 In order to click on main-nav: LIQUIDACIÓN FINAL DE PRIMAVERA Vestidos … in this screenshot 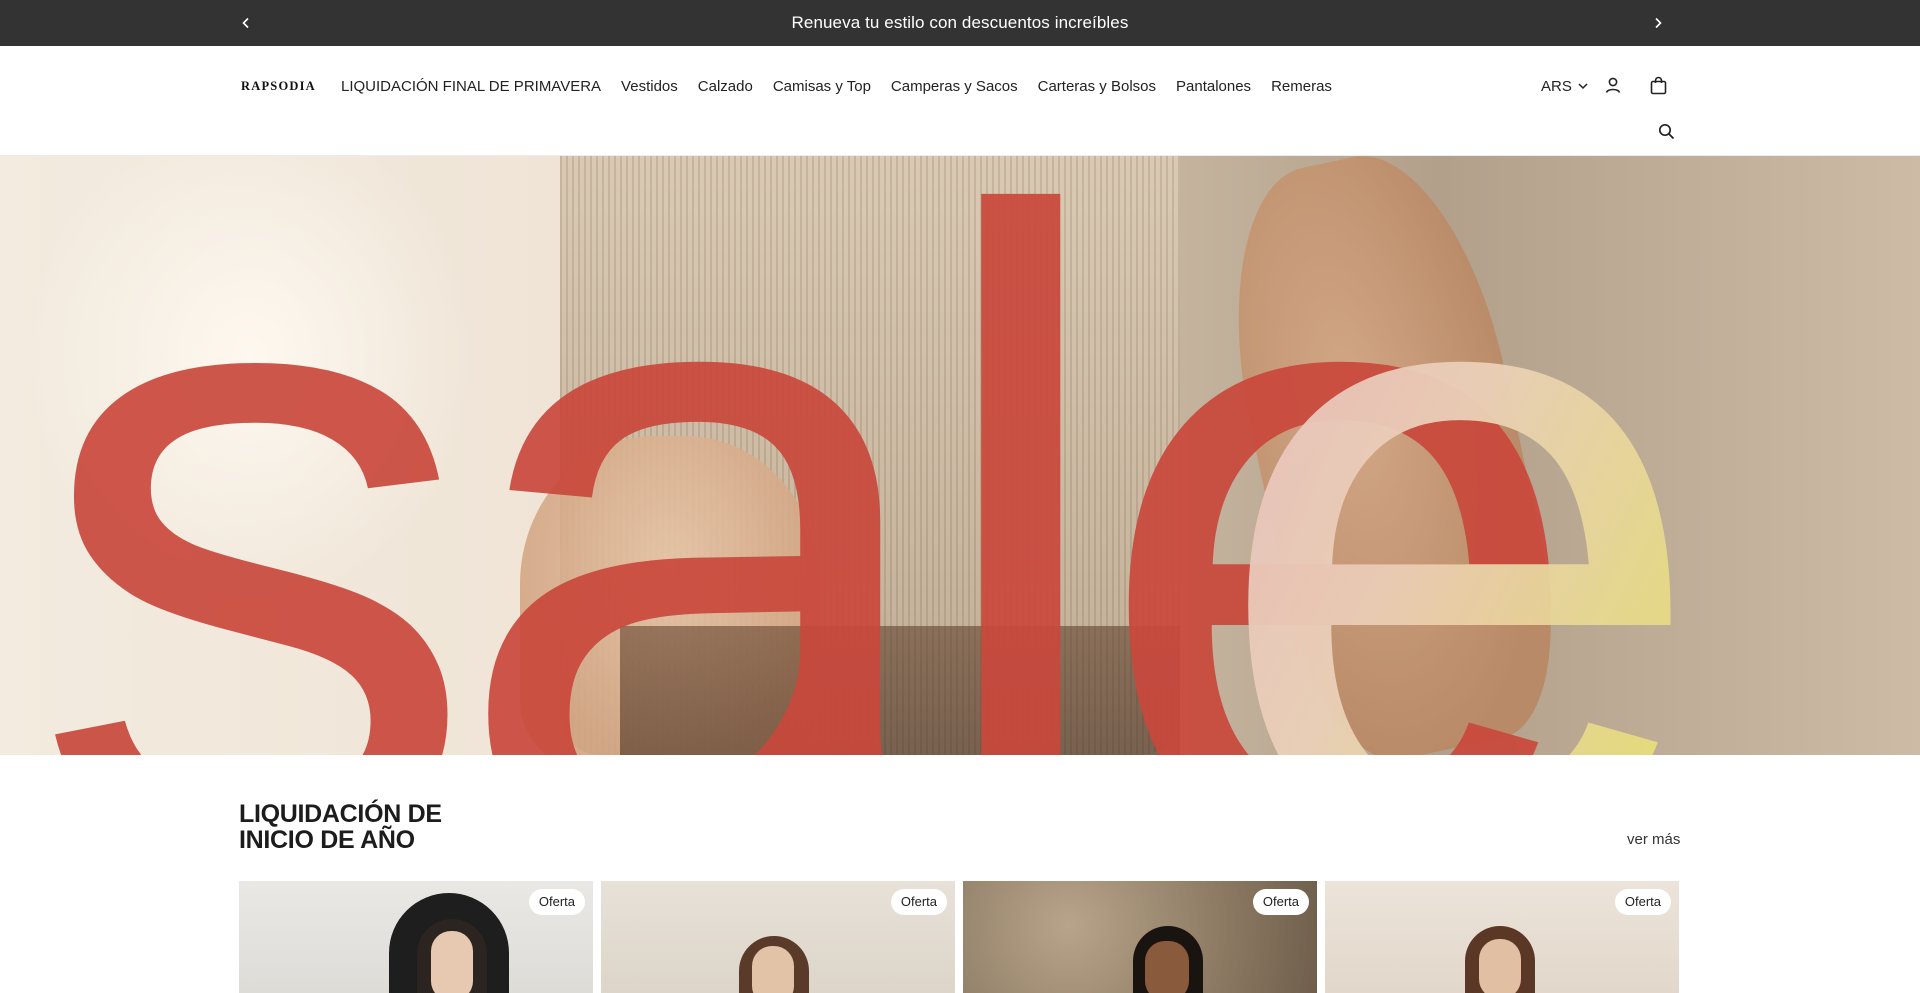, I will do `click(836, 86)`.